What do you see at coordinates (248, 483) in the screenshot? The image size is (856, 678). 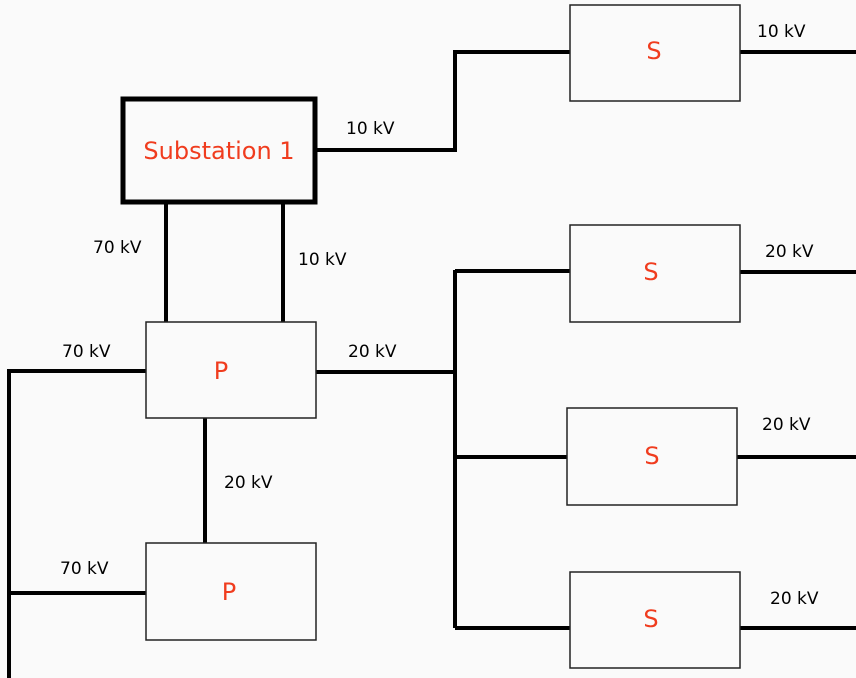 I see `label-p1-p2: 20 kV` at bounding box center [248, 483].